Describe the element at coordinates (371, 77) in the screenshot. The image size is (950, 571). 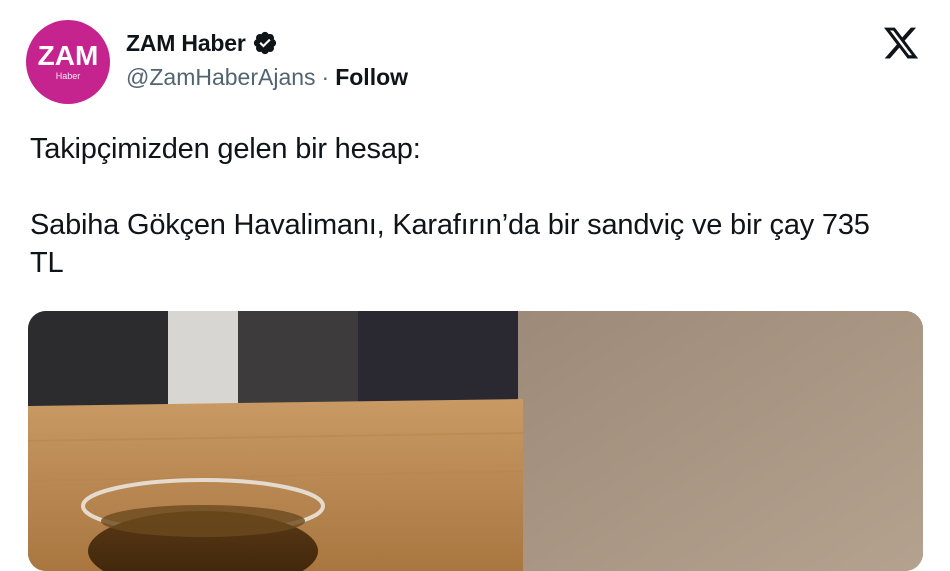
I see `follow-button: Follow` at that location.